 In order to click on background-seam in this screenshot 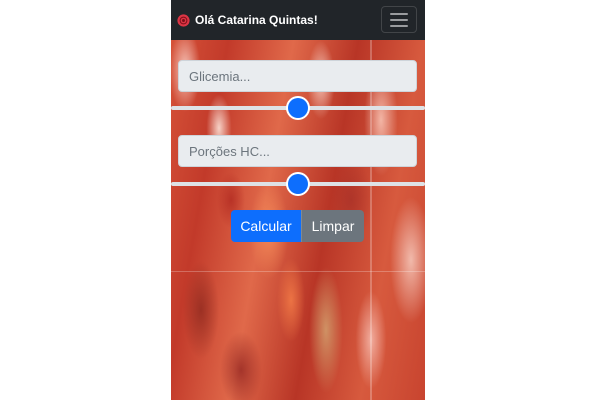, I will do `click(371, 220)`.